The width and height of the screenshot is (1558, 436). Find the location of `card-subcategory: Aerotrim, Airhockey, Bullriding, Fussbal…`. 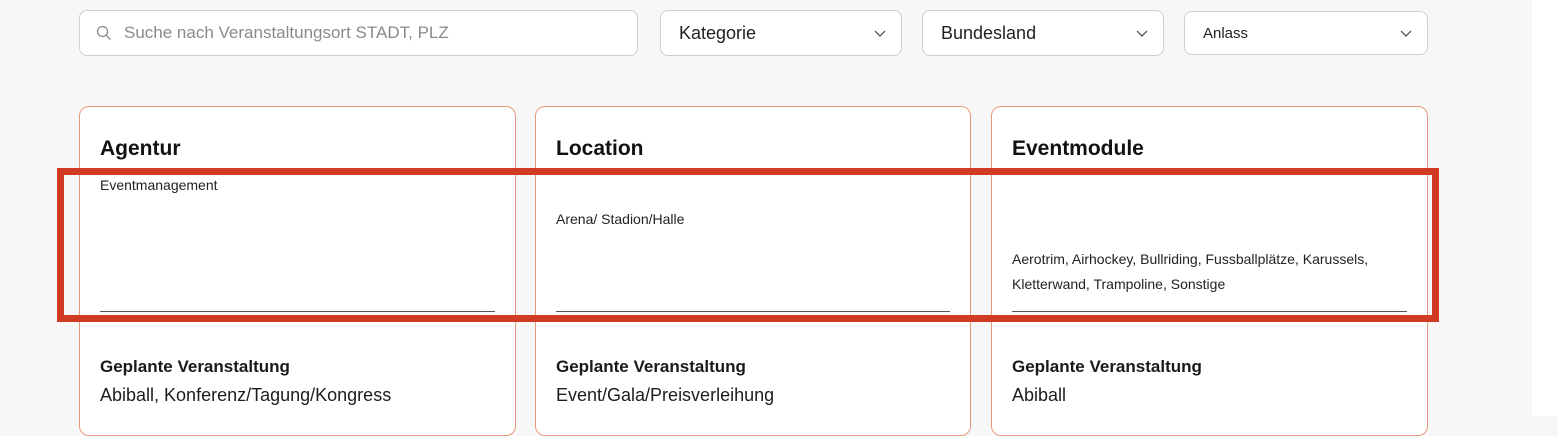

card-subcategory: Aerotrim, Airhockey, Bullriding, Fussbal… is located at coordinates (1190, 271).